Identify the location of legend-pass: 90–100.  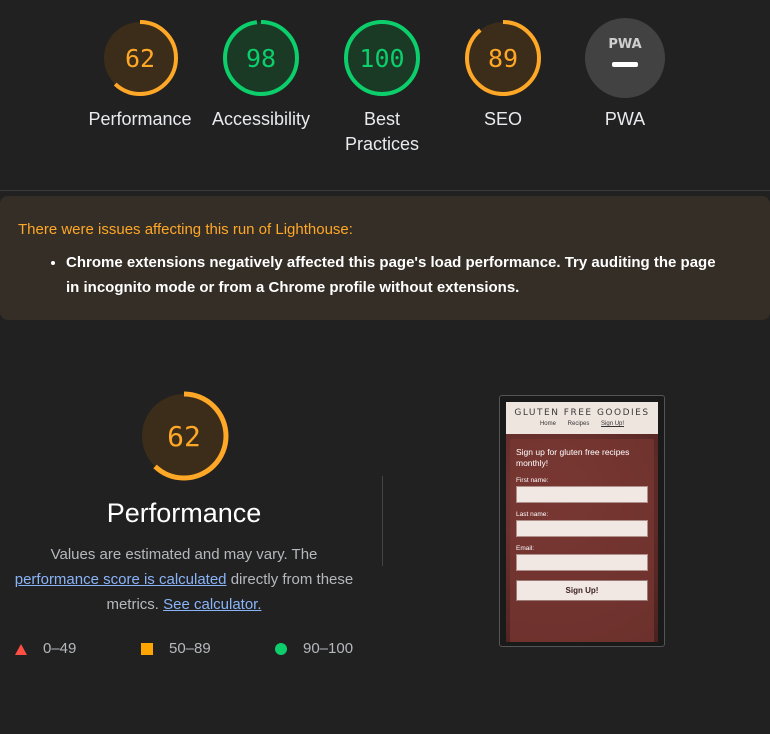
(314, 648).